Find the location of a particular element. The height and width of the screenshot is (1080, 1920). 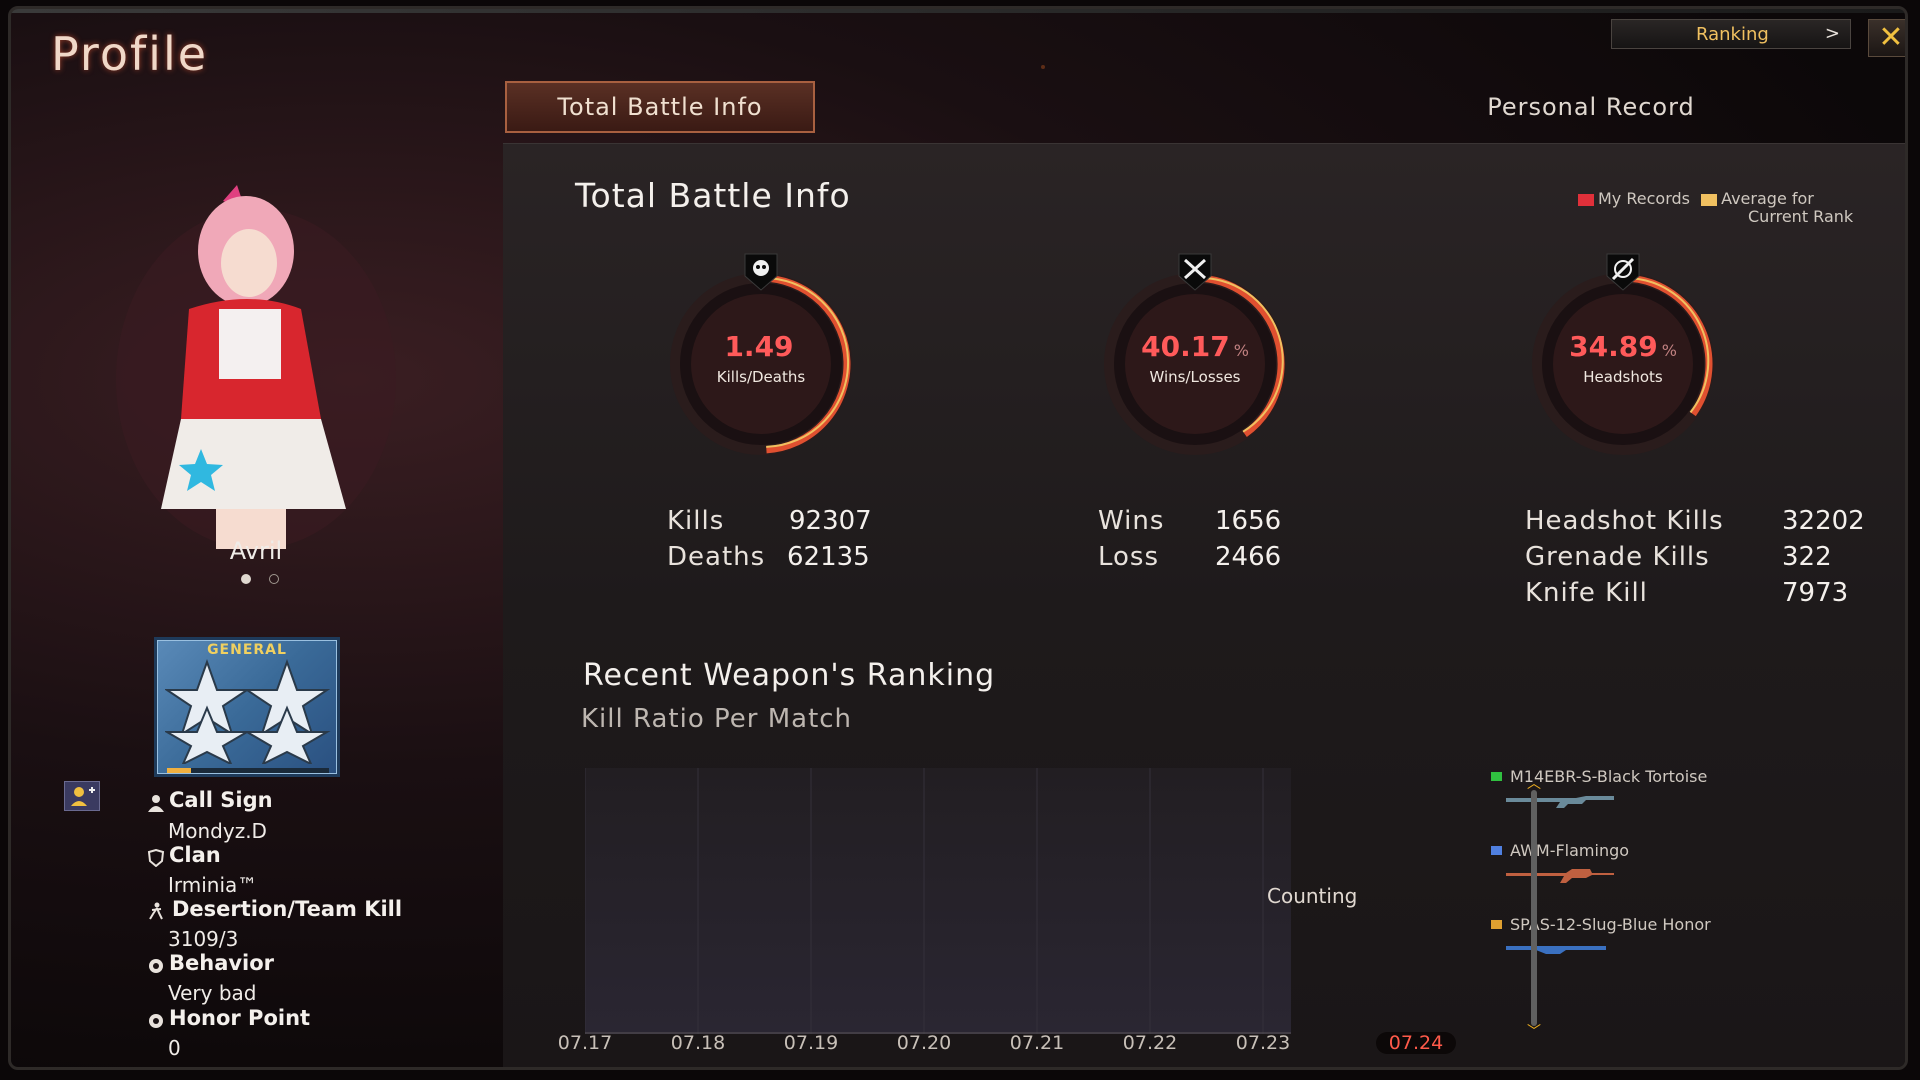

hs-unit: % is located at coordinates (1669, 350).